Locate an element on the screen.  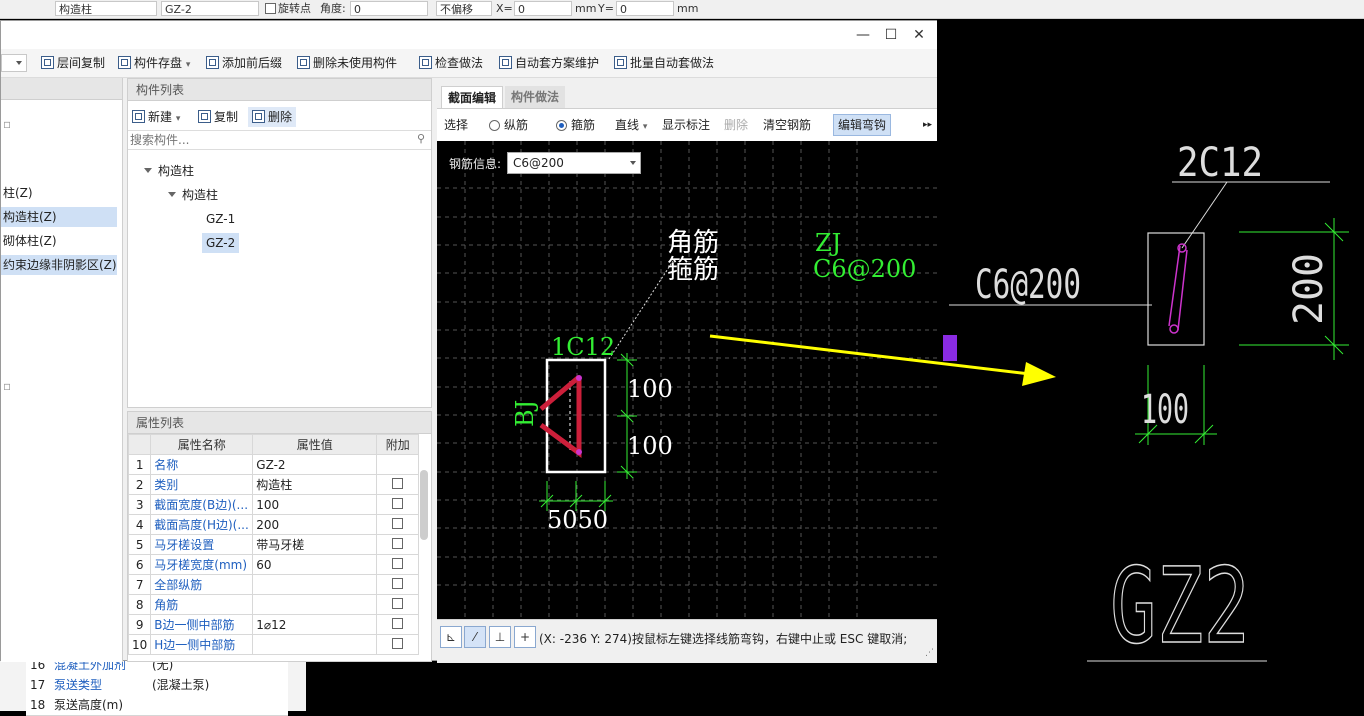
auto-scheme-button: 自动套方案维护 is located at coordinates (549, 63).